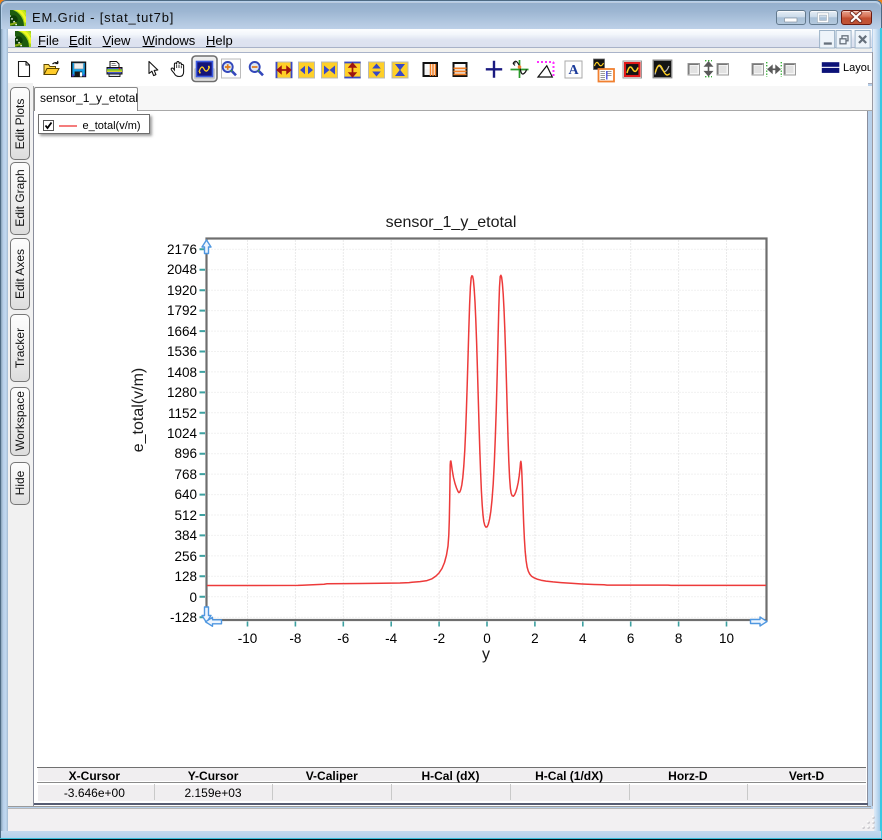  I want to click on svg-text: A, so click(573, 70).